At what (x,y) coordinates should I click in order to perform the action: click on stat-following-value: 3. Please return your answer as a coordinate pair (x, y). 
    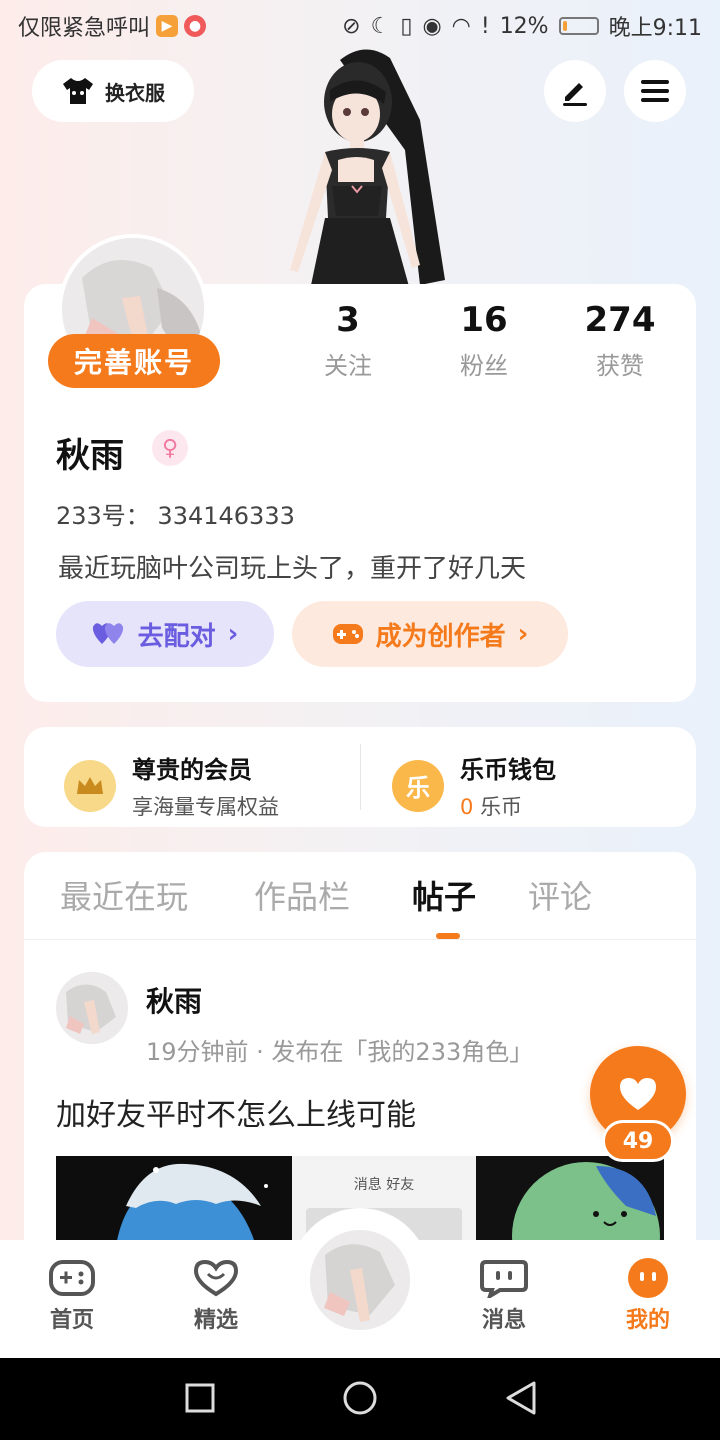
    Looking at the image, I should click on (348, 320).